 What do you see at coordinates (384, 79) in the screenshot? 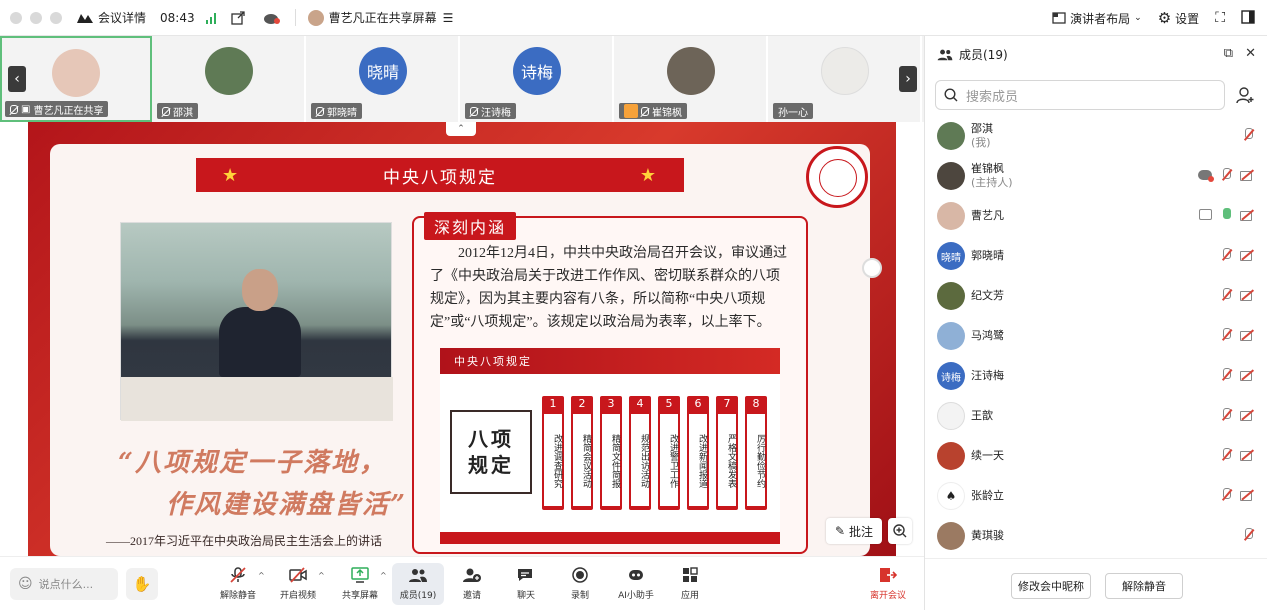
I see `video-tile: 晓晴 郭晓晴` at bounding box center [384, 79].